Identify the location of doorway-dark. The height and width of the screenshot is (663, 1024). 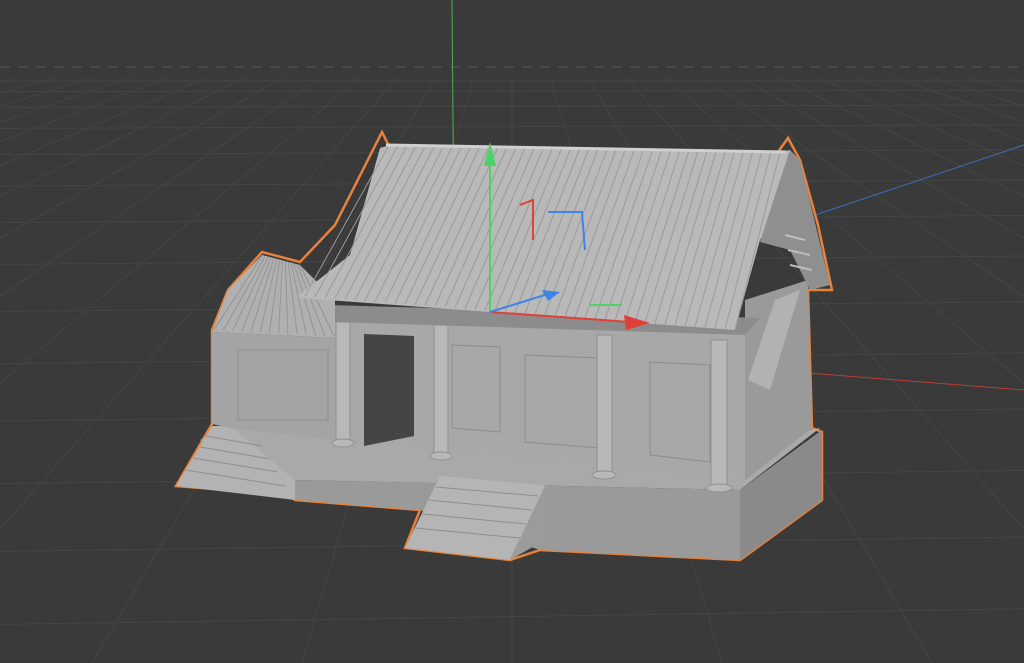
(389, 390).